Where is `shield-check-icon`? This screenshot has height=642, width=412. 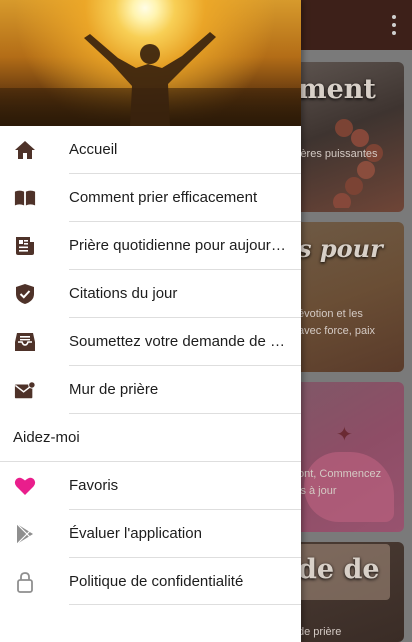
shield-check-icon is located at coordinates (25, 294).